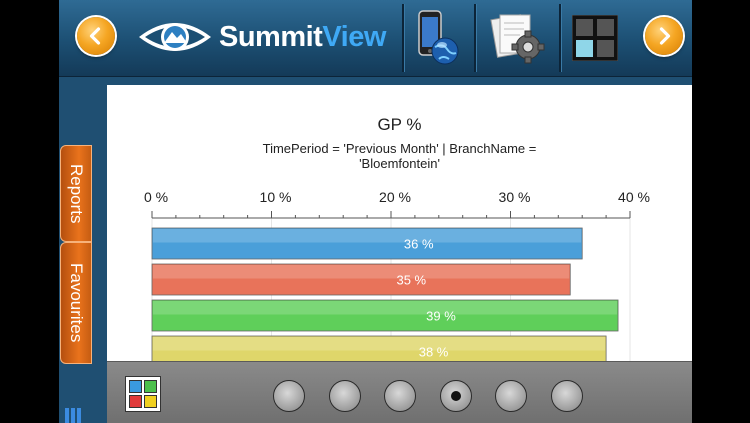 This screenshot has height=423, width=750. Describe the element at coordinates (441, 316) in the screenshot. I see `data-label: 39 %` at that location.